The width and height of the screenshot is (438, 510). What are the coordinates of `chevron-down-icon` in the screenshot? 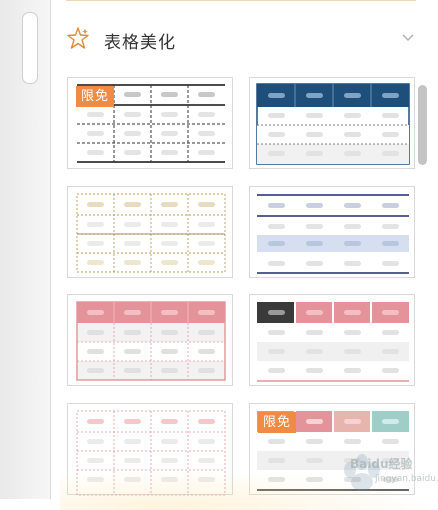 It's located at (408, 37).